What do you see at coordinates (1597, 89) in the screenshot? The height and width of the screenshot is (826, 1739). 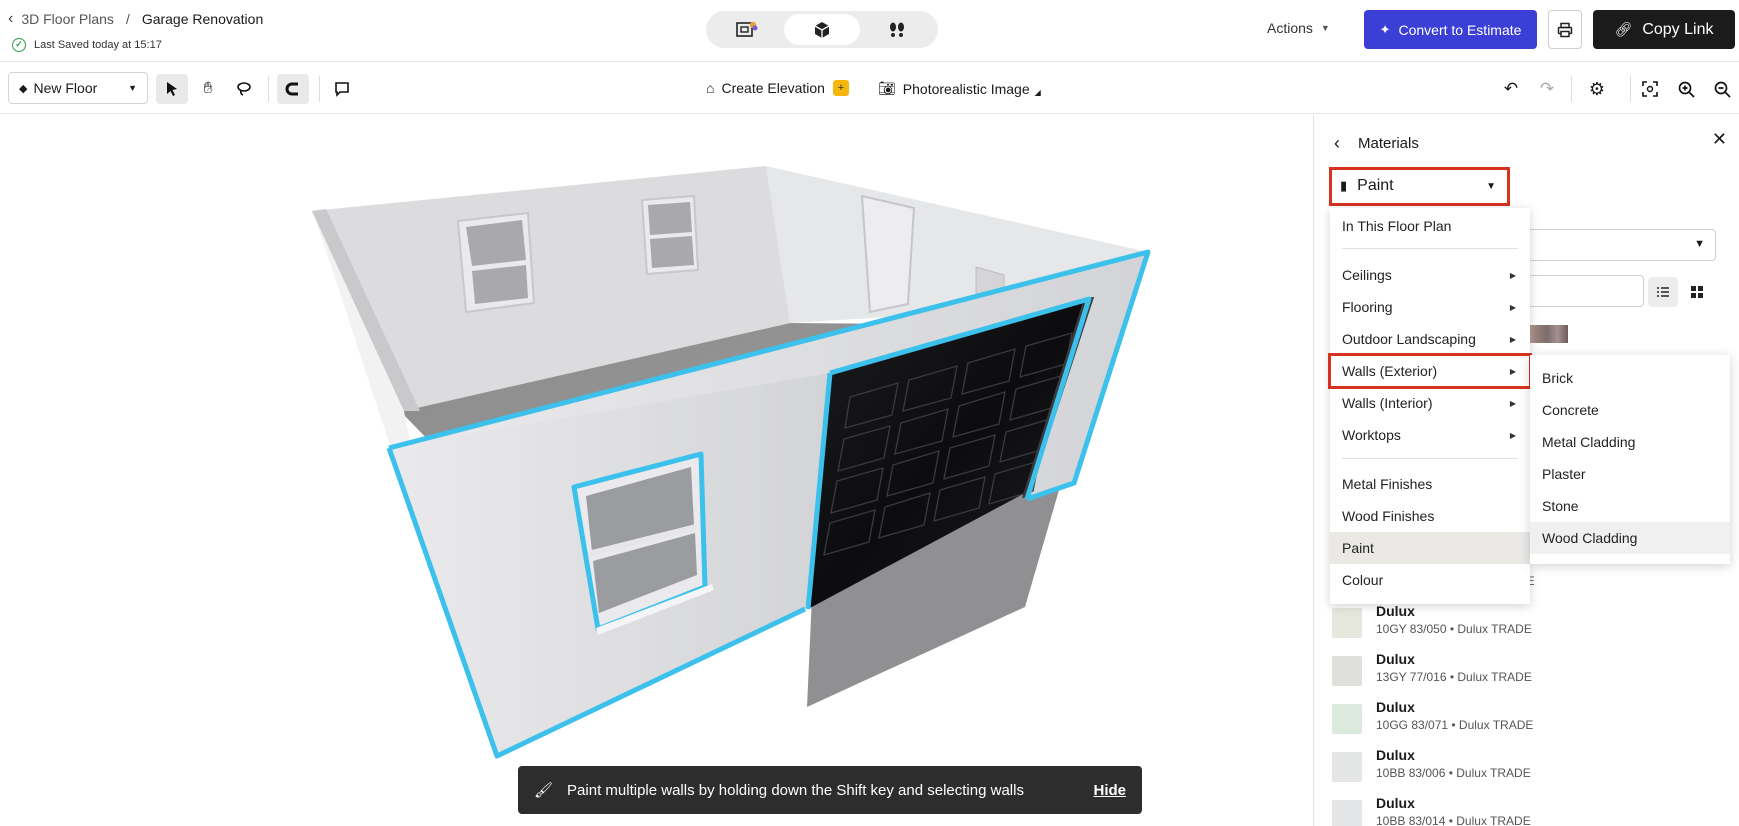 I see `settings-button: ⚙︎` at bounding box center [1597, 89].